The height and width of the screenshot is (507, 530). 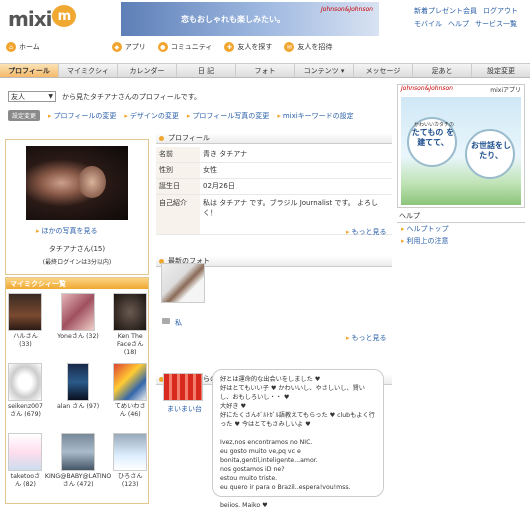 I want to click on profile-value: 青き タチアナ, so click(x=296, y=155).